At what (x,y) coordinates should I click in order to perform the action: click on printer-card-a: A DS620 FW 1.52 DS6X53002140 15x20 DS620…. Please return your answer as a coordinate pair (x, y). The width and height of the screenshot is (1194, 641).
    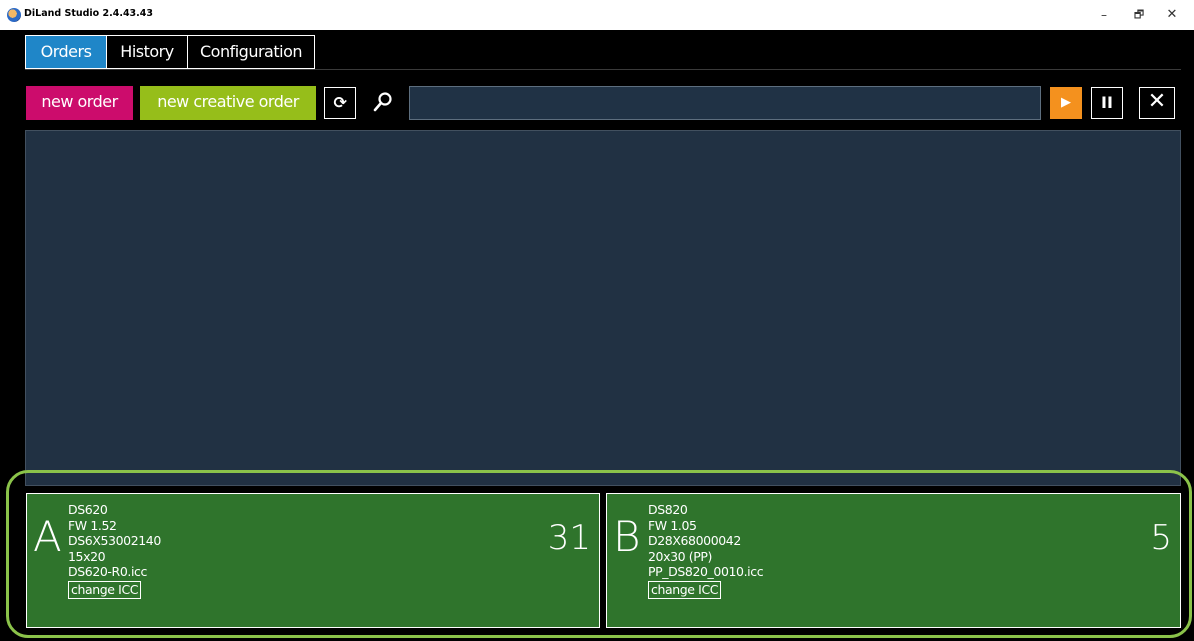
    Looking at the image, I should click on (313, 560).